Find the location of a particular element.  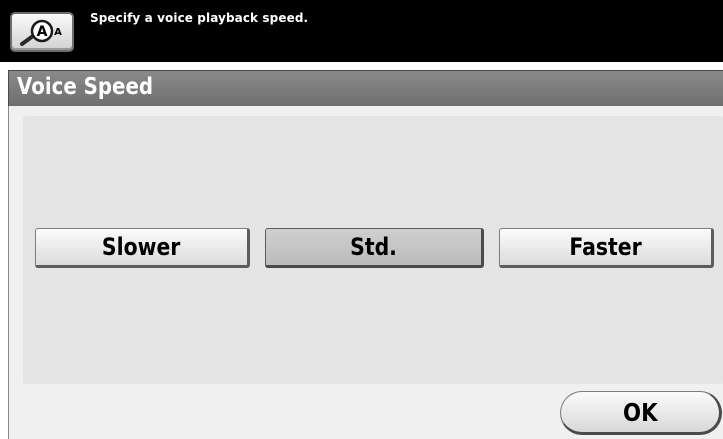

ok-button: OK is located at coordinates (641, 413).